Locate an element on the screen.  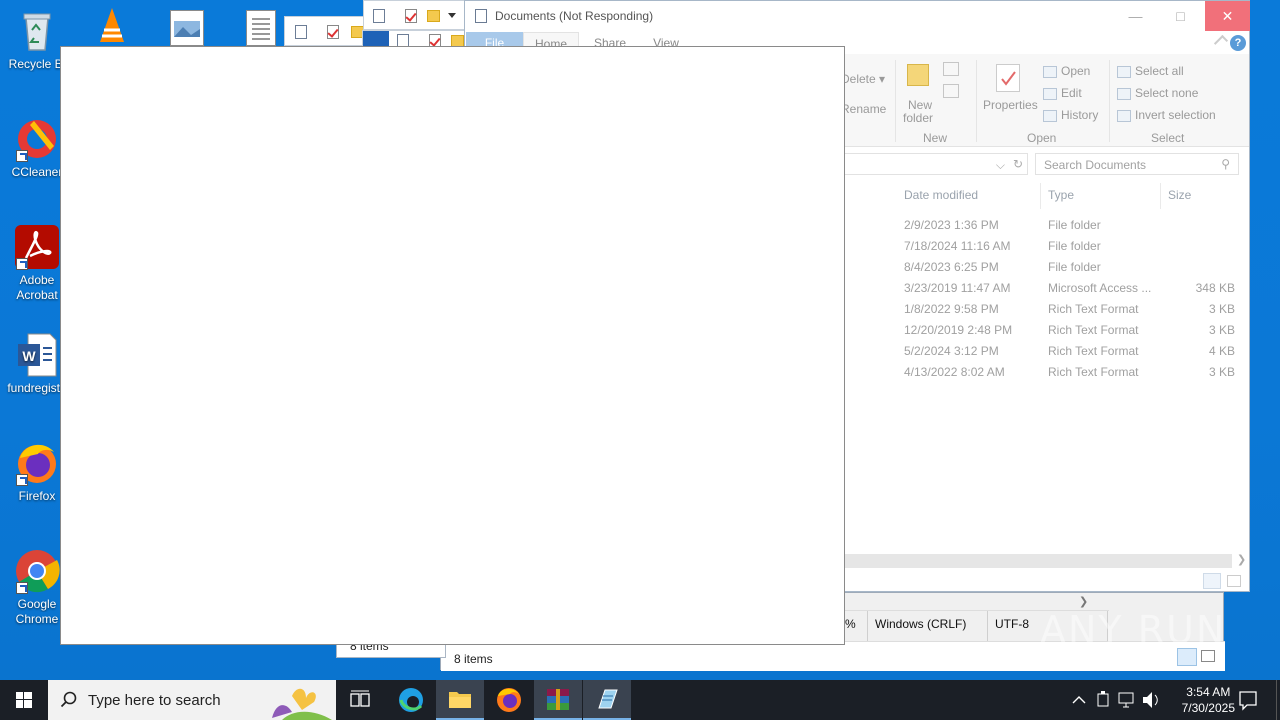
taskbar-edge is located at coordinates (411, 700).